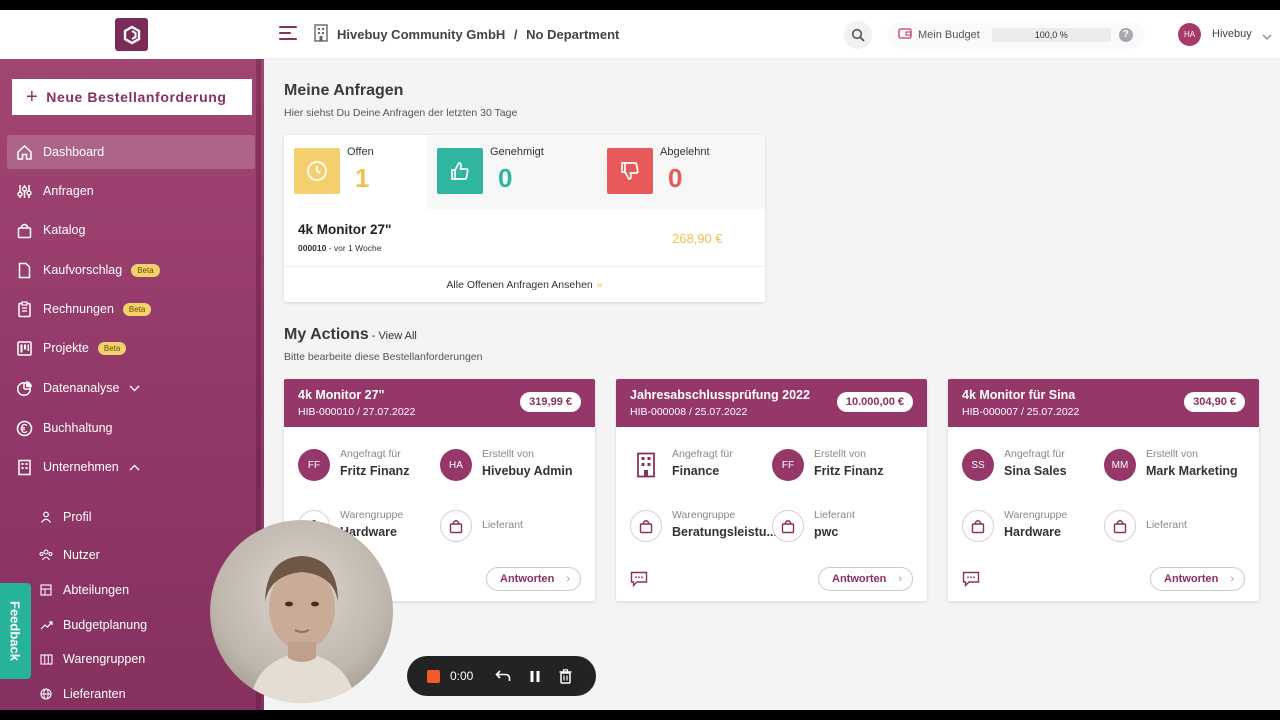 The image size is (1280, 720). Describe the element at coordinates (1214, 402) in the screenshot. I see `action-card-price: 304,90 €` at that location.